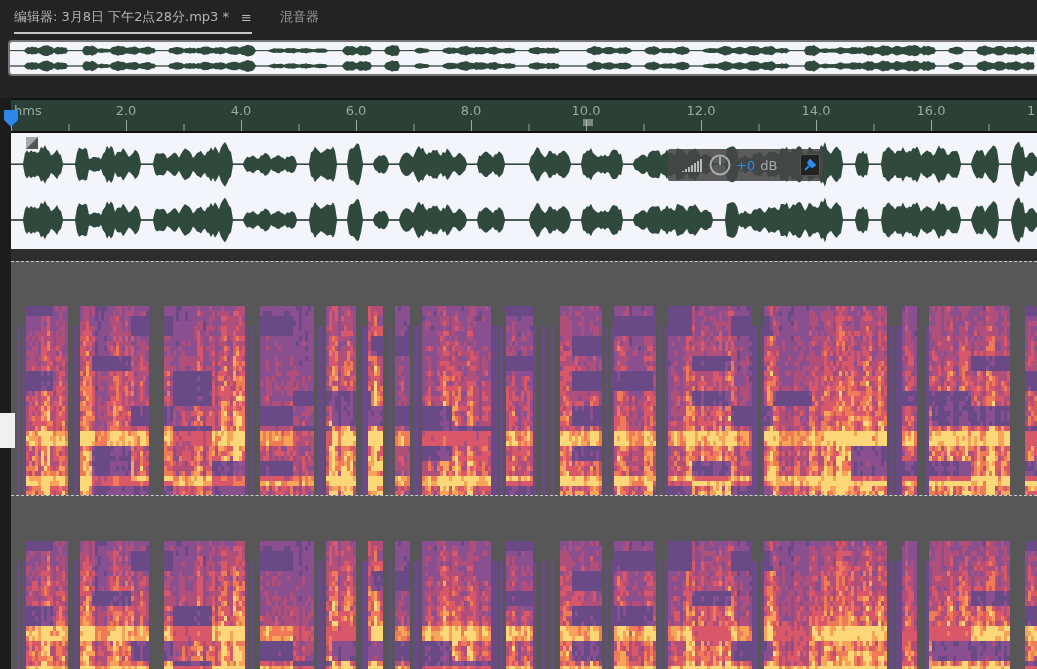 The image size is (1037, 669). What do you see at coordinates (816, 110) in the screenshot?
I see `ruler-label: 14.0` at bounding box center [816, 110].